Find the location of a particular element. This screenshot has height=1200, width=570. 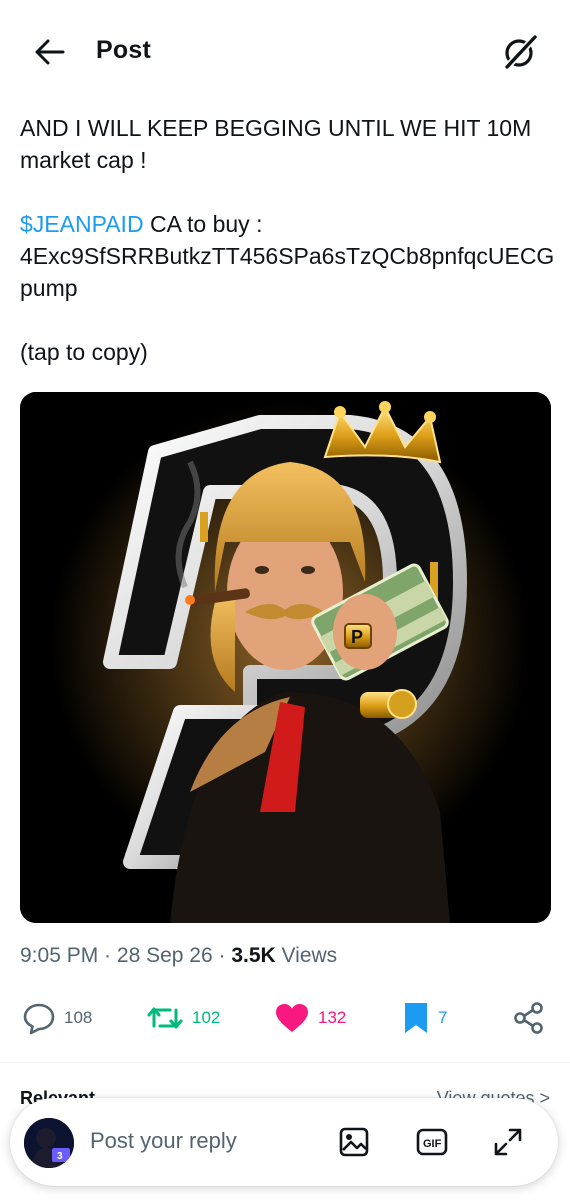

bookmark-button: 7 is located at coordinates (424, 1018).